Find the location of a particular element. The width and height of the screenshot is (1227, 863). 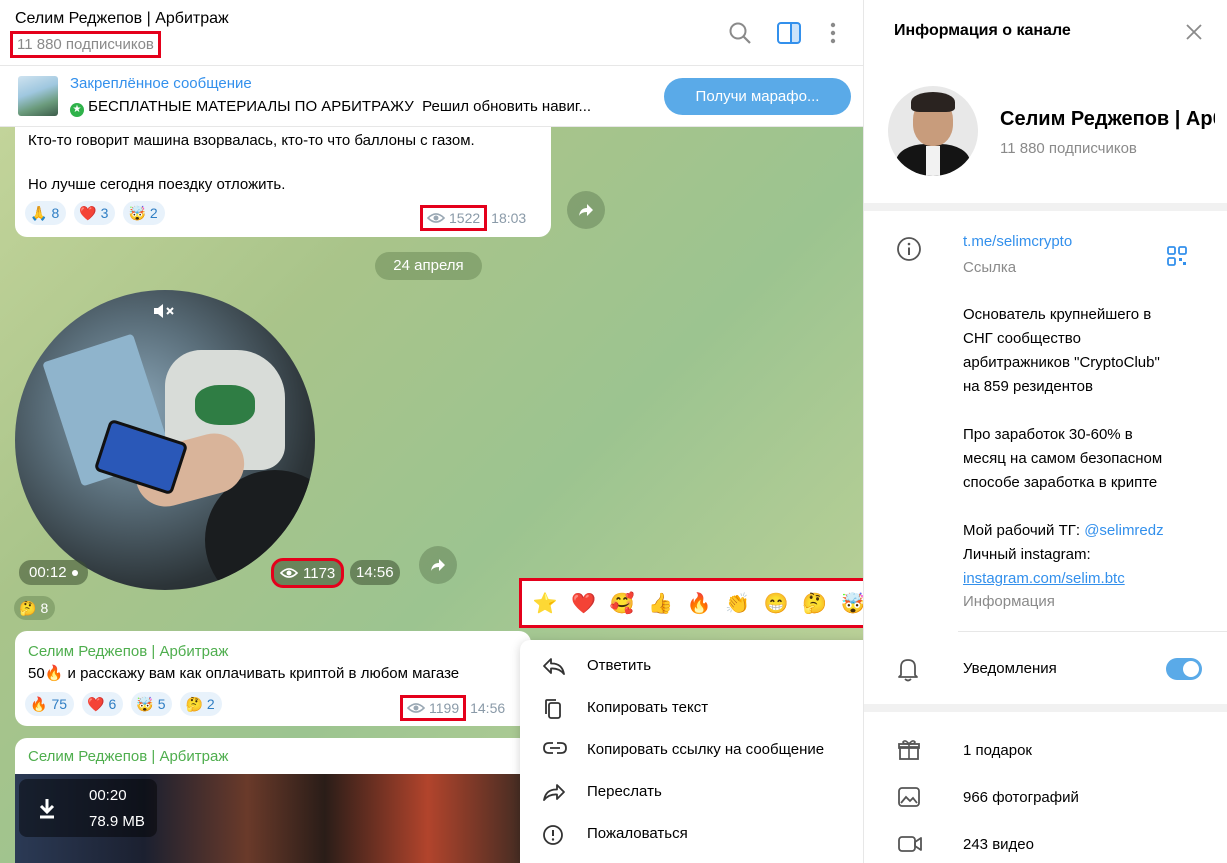

video-duration: 00:20 is located at coordinates (108, 795).